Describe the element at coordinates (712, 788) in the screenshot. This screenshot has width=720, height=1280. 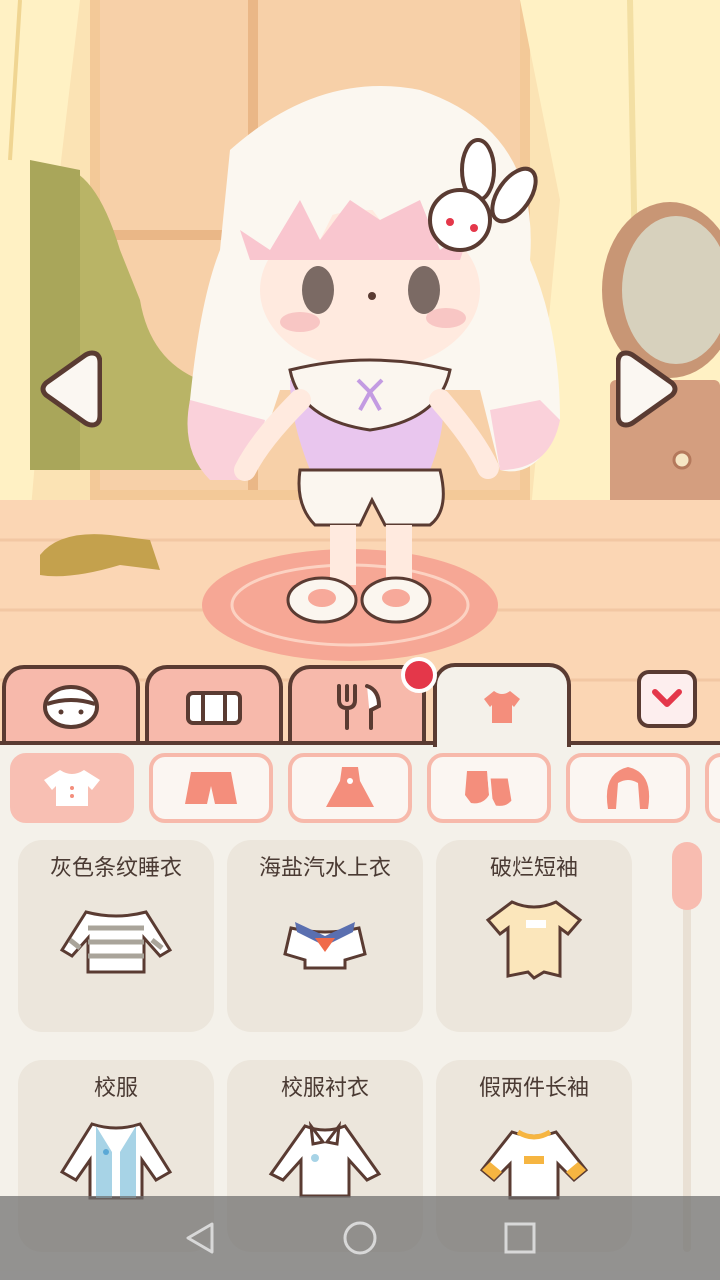
I see `subcat-more` at that location.